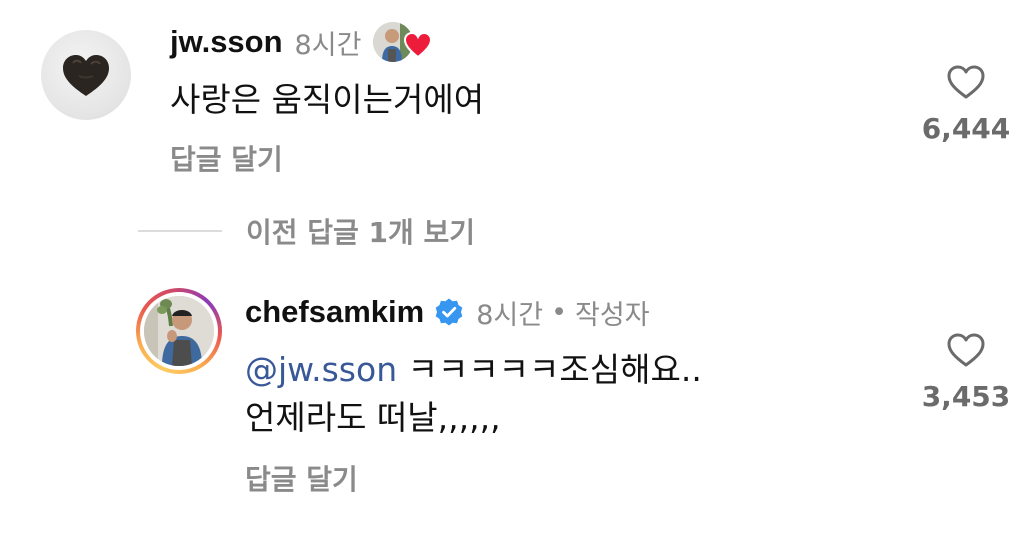  What do you see at coordinates (418, 45) in the screenshot?
I see `liked-heart-icon` at bounding box center [418, 45].